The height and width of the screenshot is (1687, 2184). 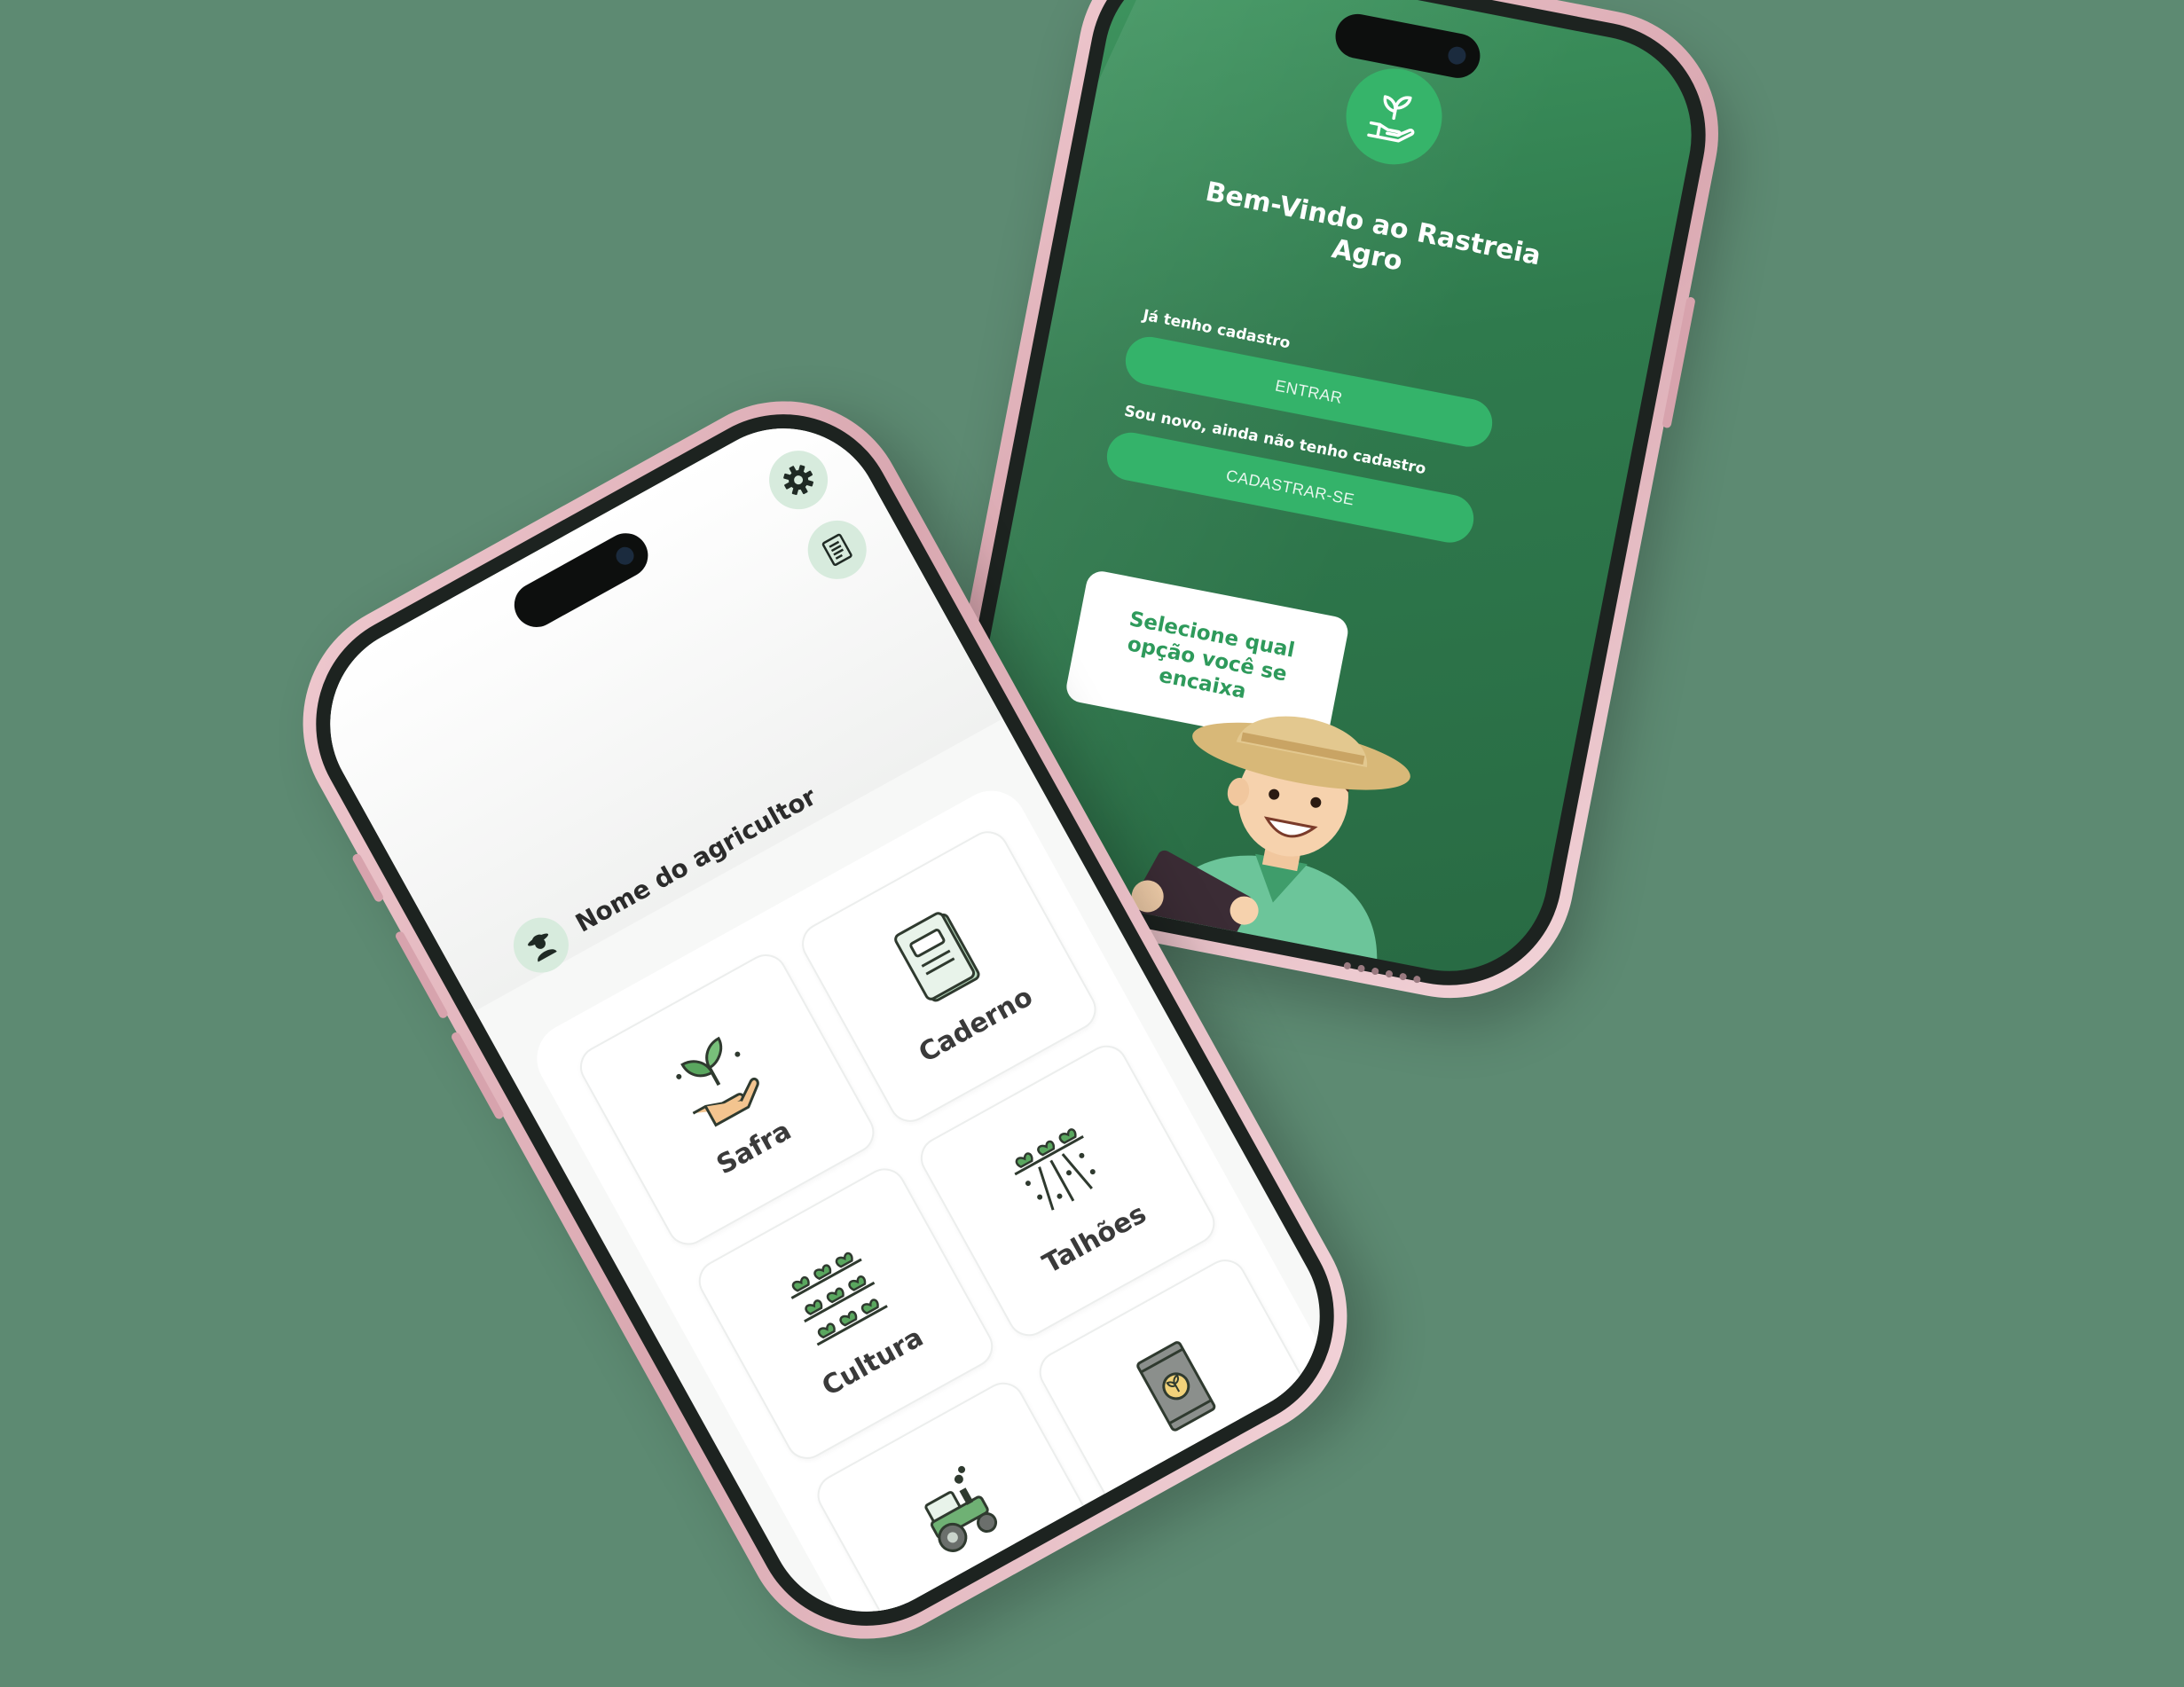 I want to click on gear-icon, so click(x=798, y=481).